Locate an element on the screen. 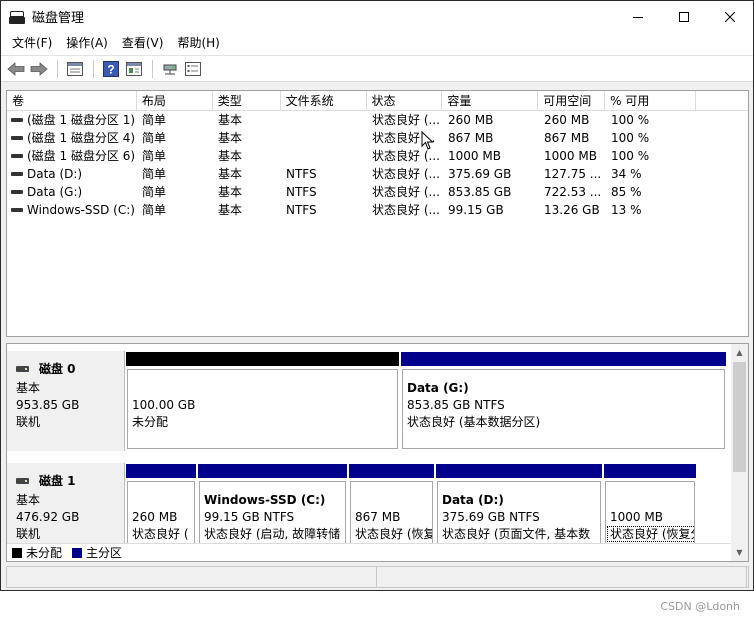  scroll-up-arrow-icon: ▲ is located at coordinates (739, 352).